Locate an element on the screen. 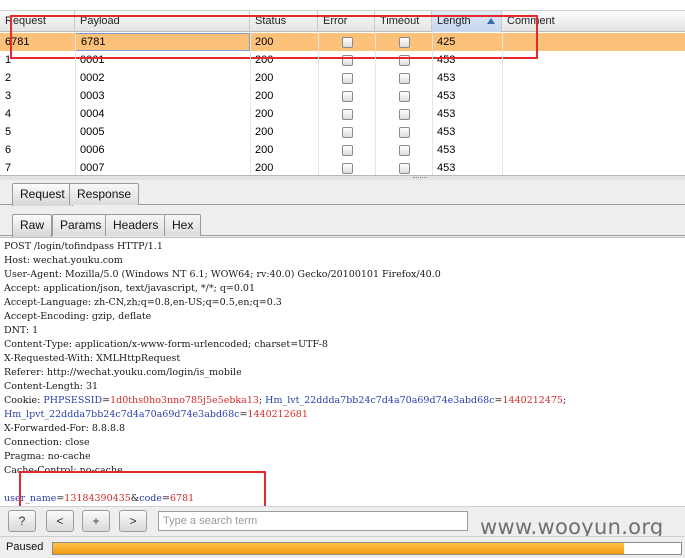 The image size is (685, 558). cookie-name: Hm_lpvt_22ddda7bb24c7d4a70a69d74e3abd68c is located at coordinates (122, 414).